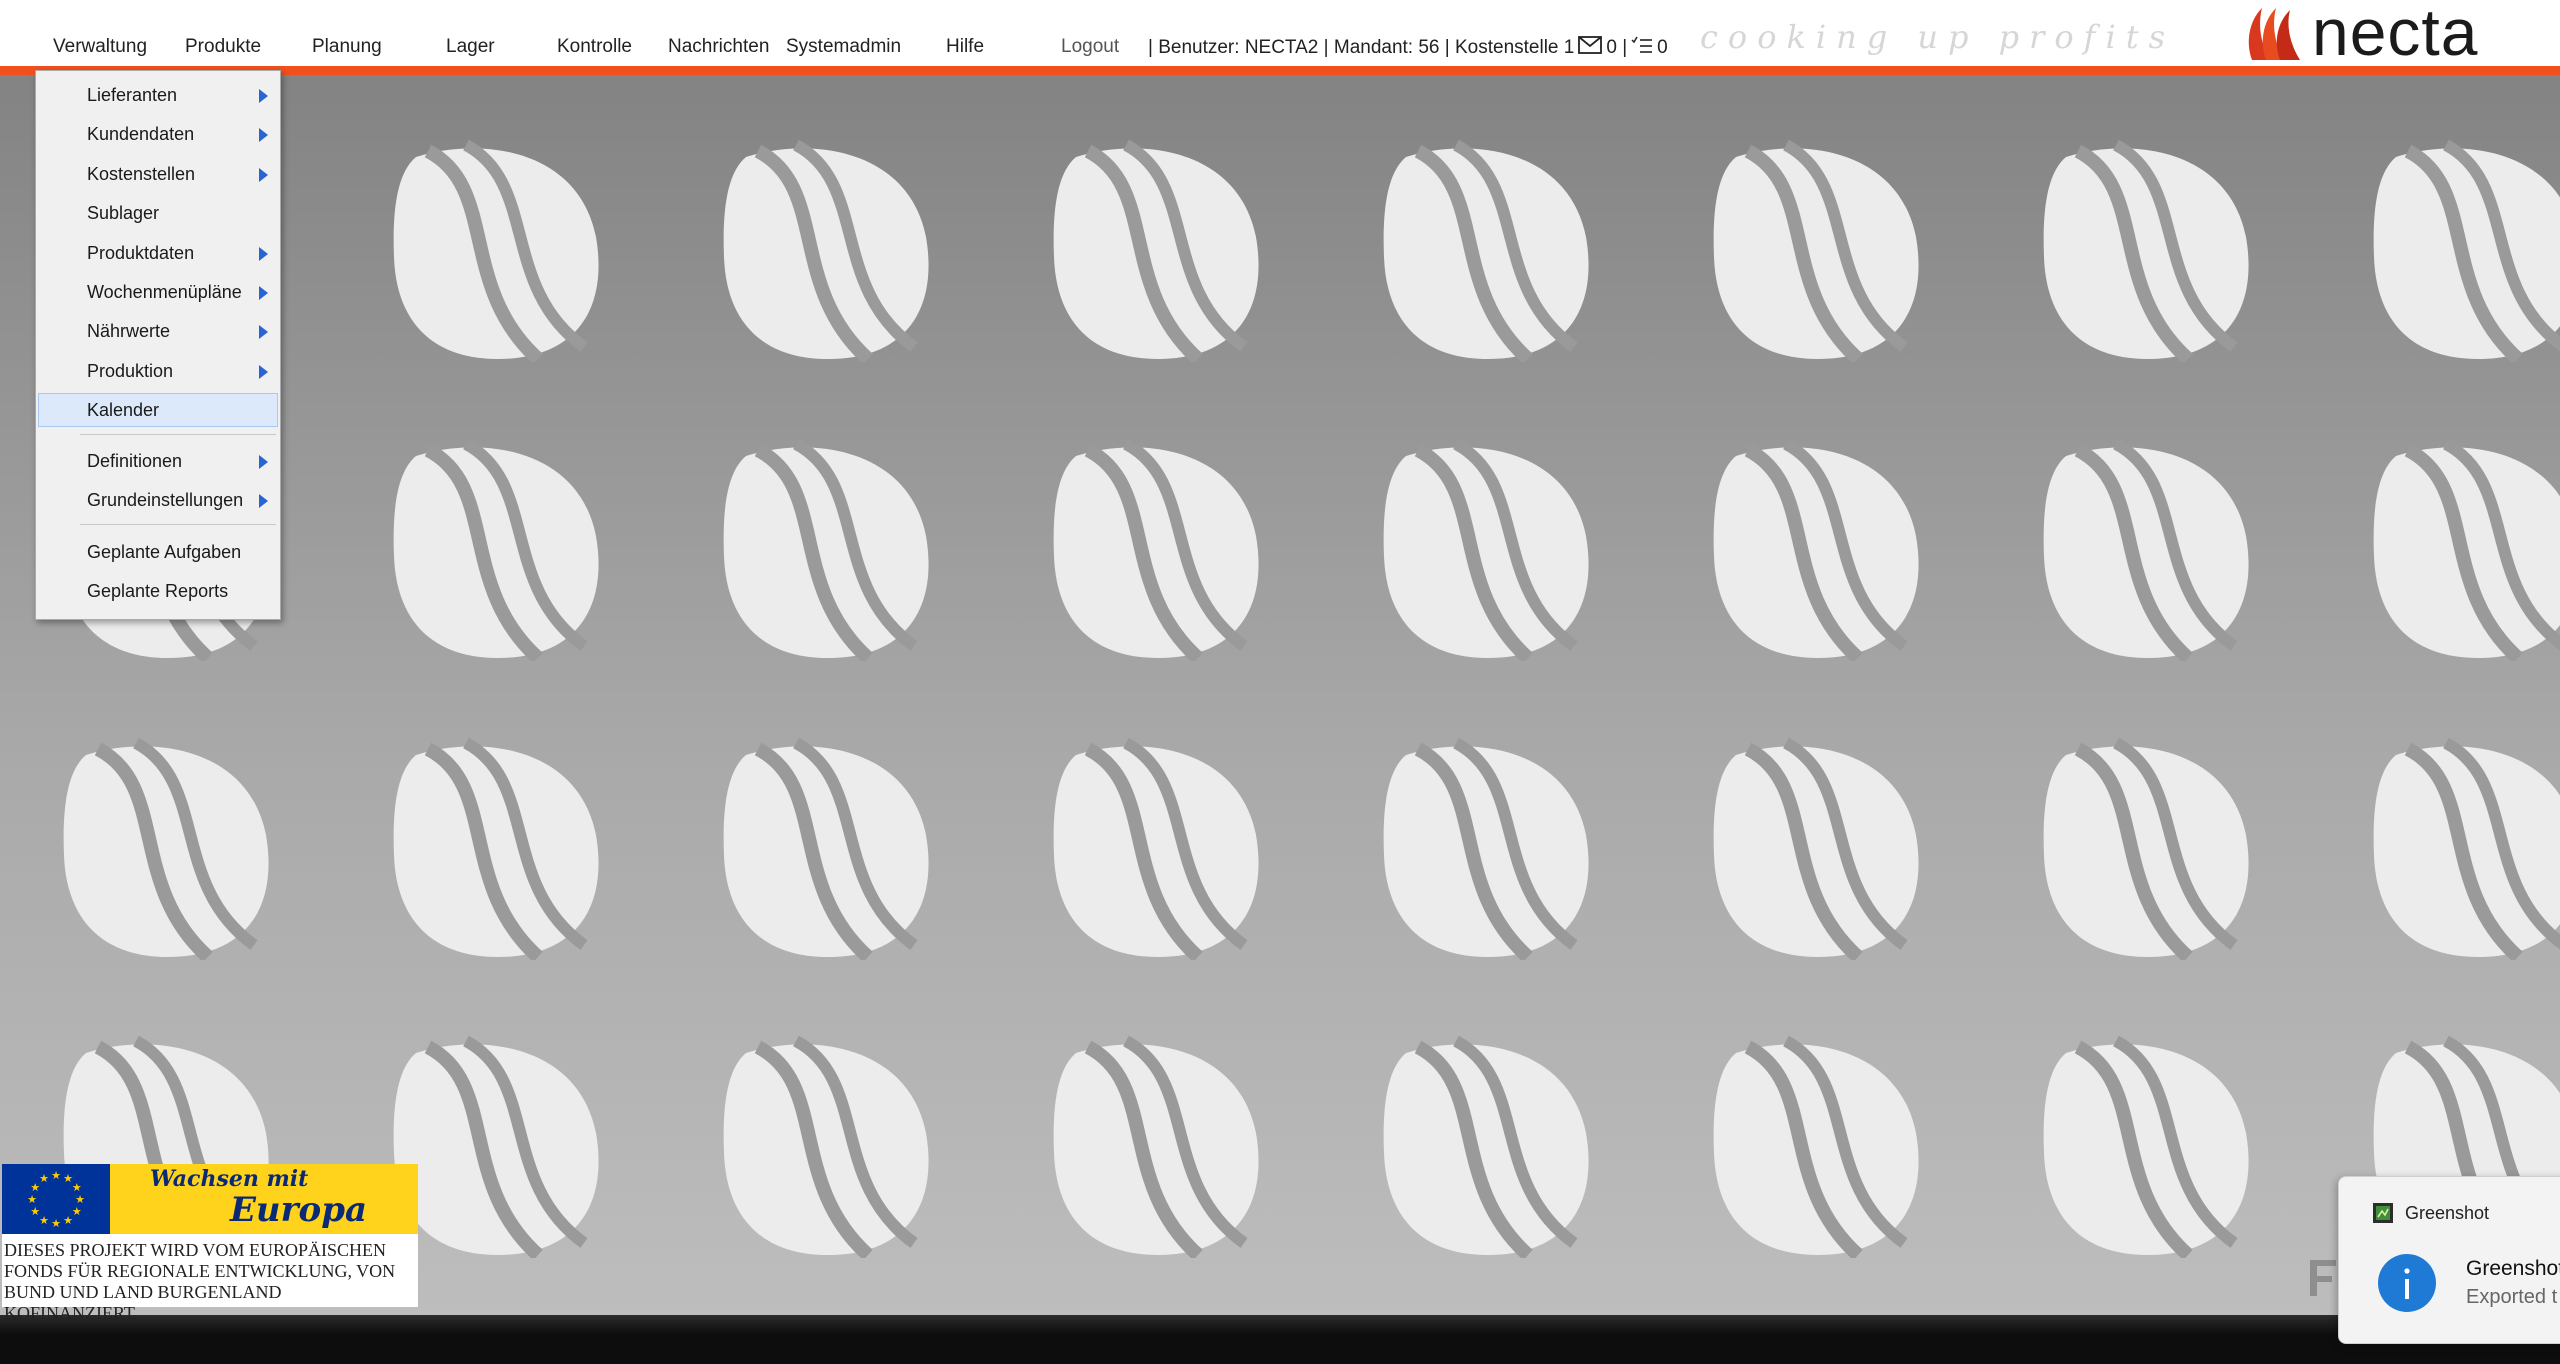 This screenshot has height=1364, width=2560. I want to click on menu-item-naehrwerte: Nährwerte, so click(158, 331).